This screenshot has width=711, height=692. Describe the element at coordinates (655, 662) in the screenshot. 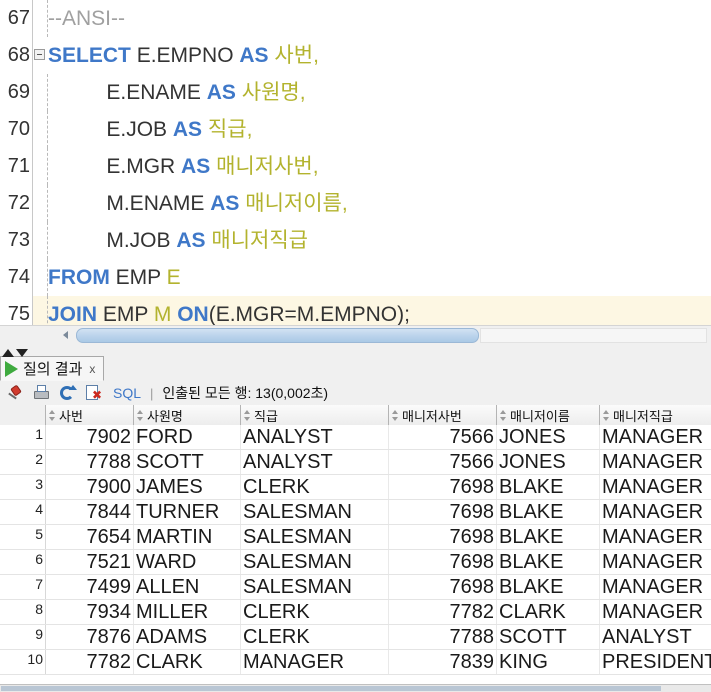

I see `table-cell: PRESIDENT` at that location.